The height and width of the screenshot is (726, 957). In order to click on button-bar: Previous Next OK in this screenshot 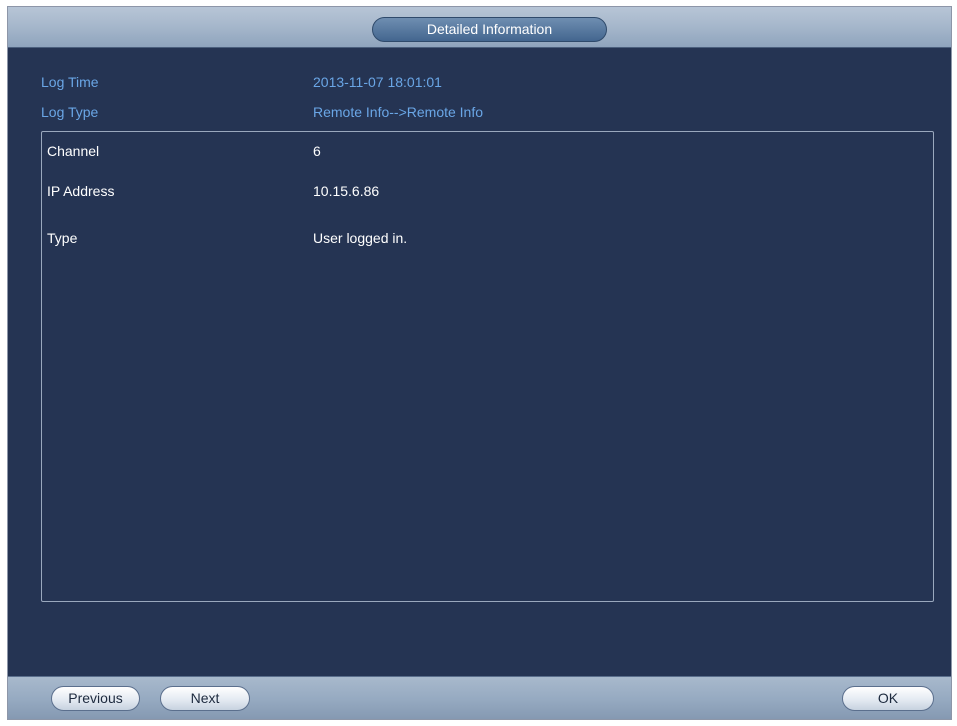, I will do `click(479, 697)`.